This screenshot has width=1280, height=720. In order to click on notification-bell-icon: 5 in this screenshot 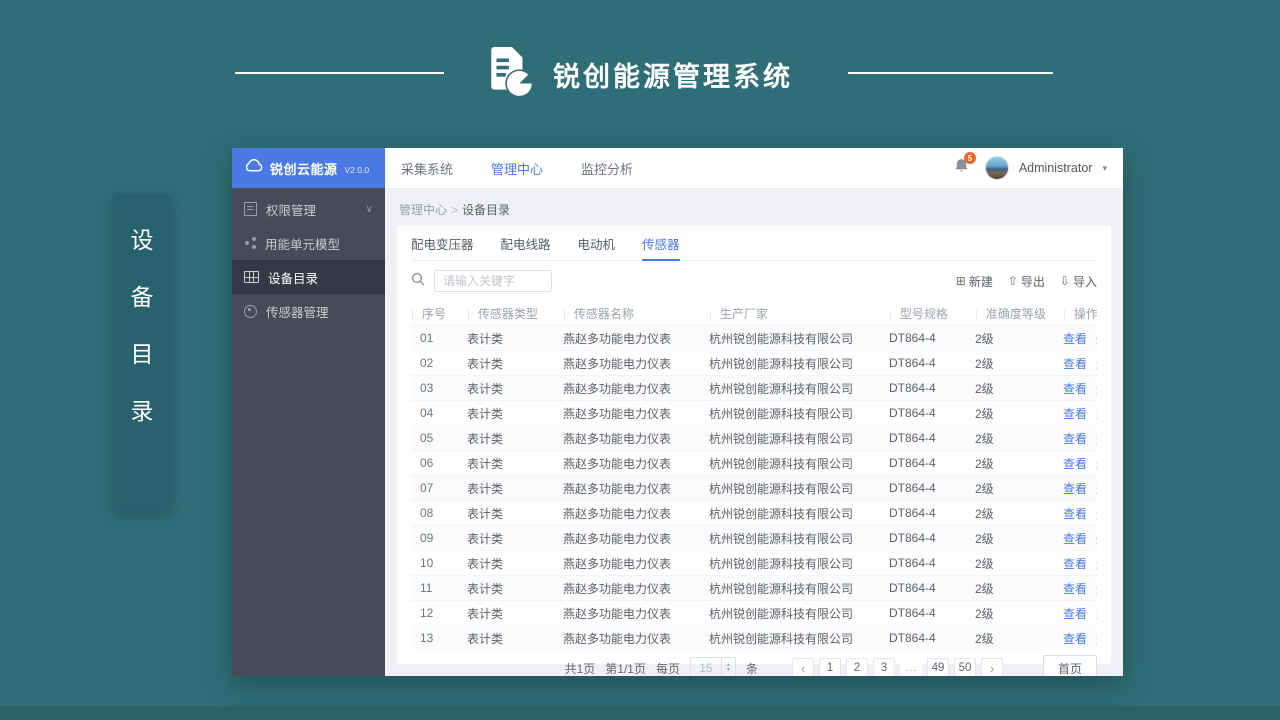, I will do `click(965, 165)`.